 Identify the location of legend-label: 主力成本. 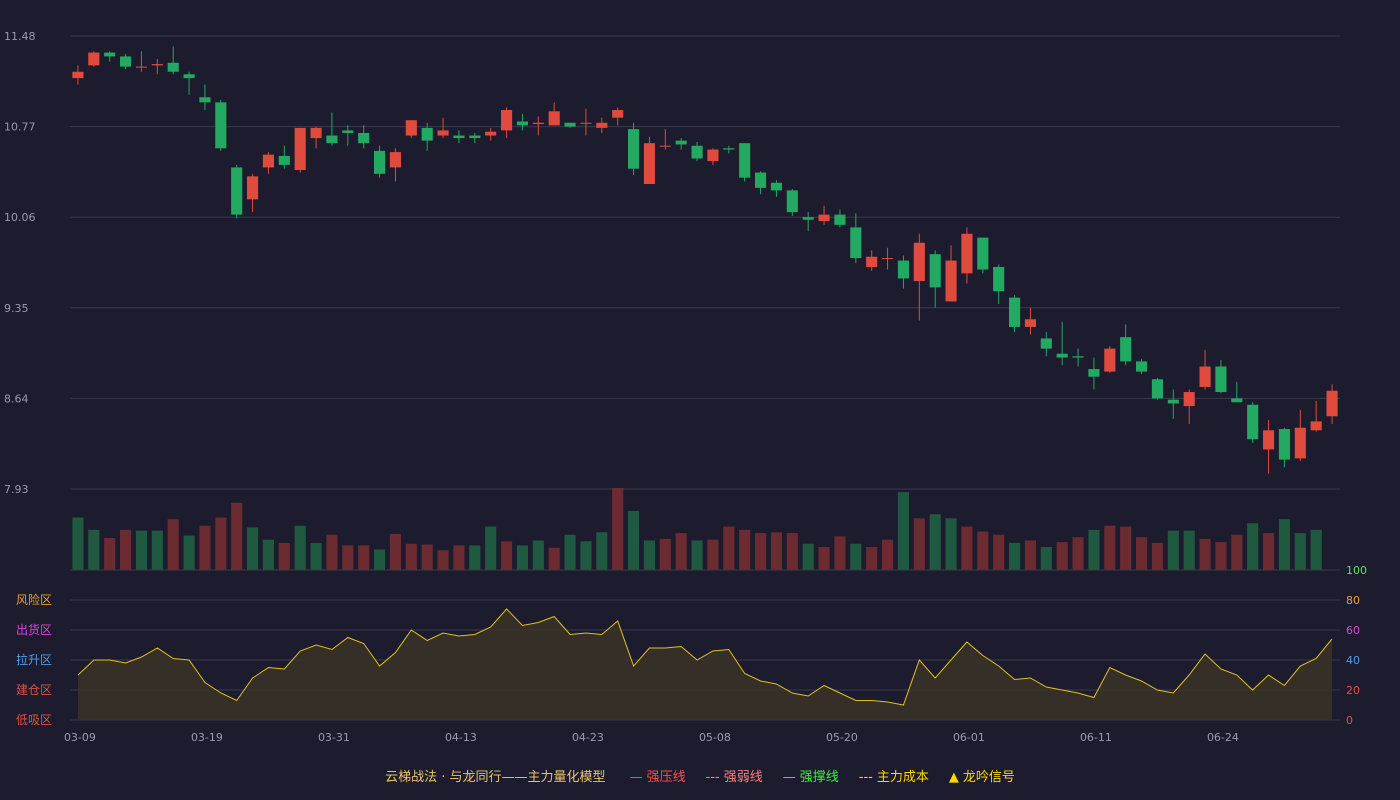
(902, 777).